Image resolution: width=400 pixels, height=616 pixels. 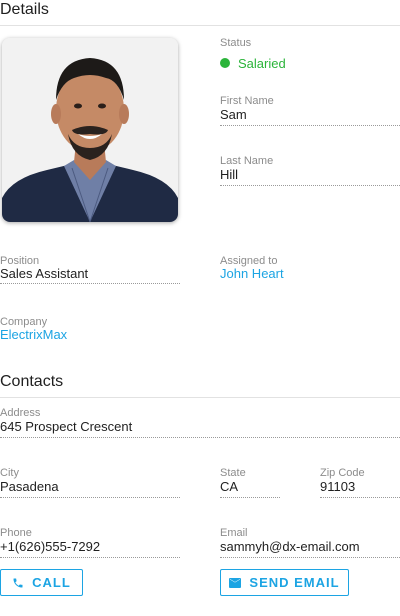 What do you see at coordinates (9, 473) in the screenshot?
I see `city-label: City` at bounding box center [9, 473].